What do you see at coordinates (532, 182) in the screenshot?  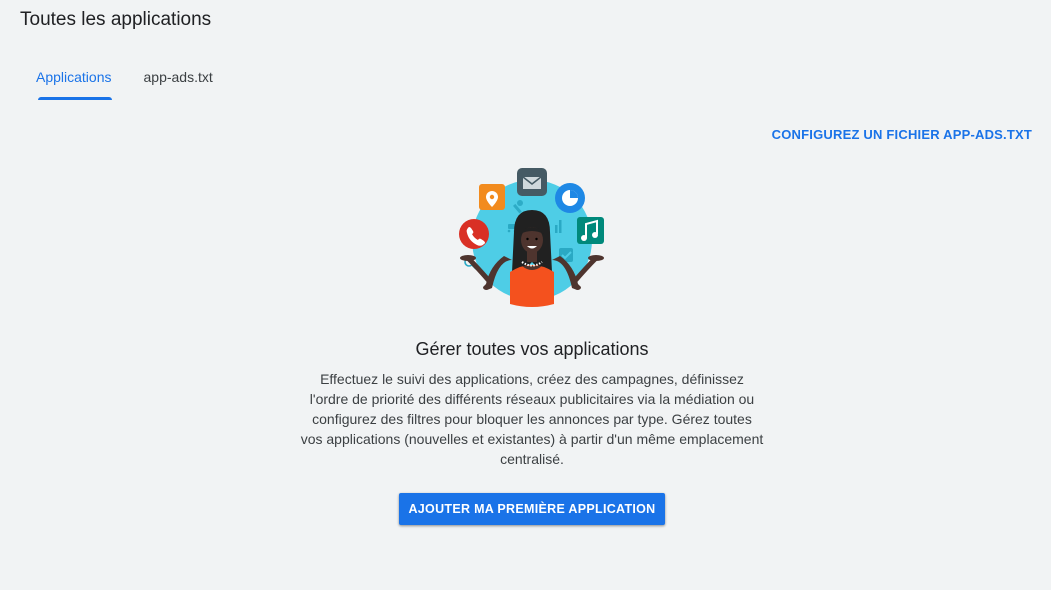 I see `mail-icon` at bounding box center [532, 182].